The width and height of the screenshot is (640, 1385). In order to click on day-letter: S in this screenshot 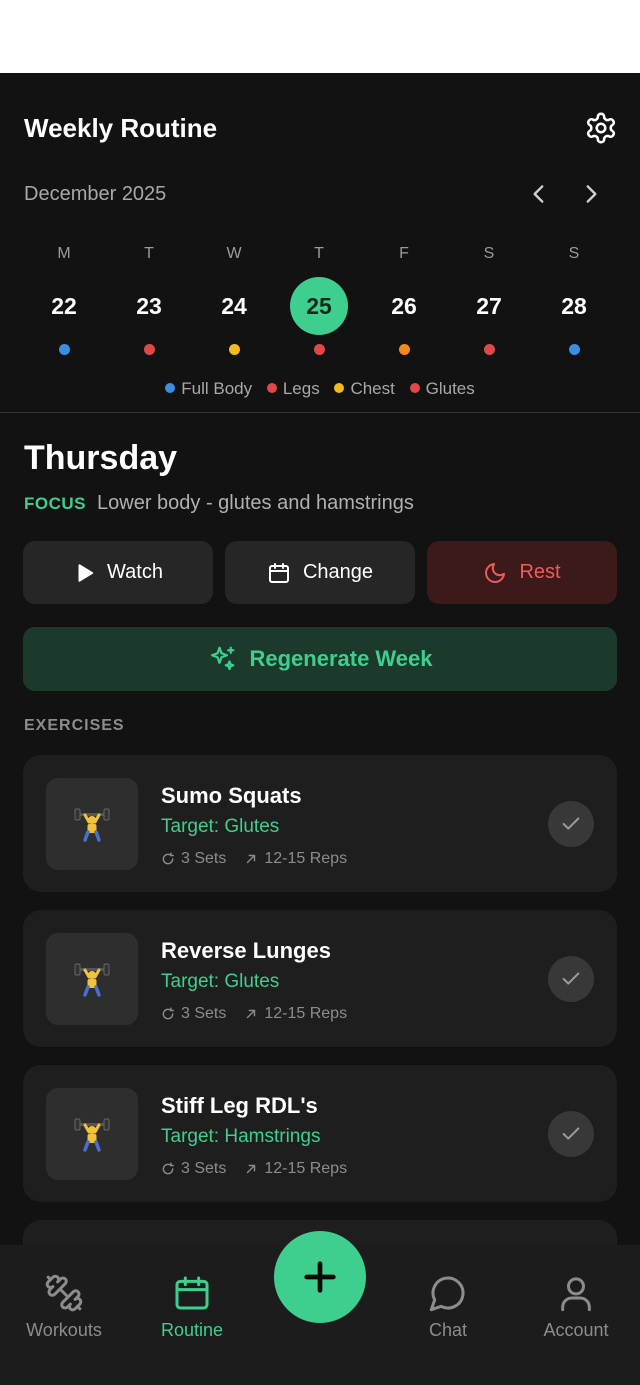, I will do `click(574, 253)`.